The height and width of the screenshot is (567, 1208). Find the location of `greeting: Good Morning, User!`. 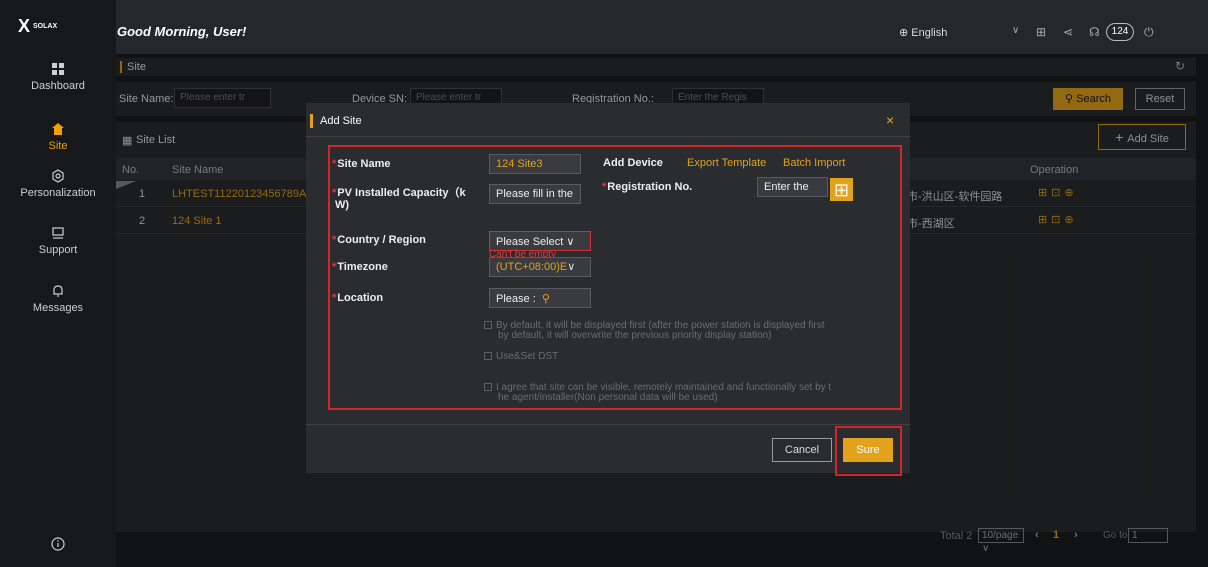

greeting: Good Morning, User! is located at coordinates (182, 31).